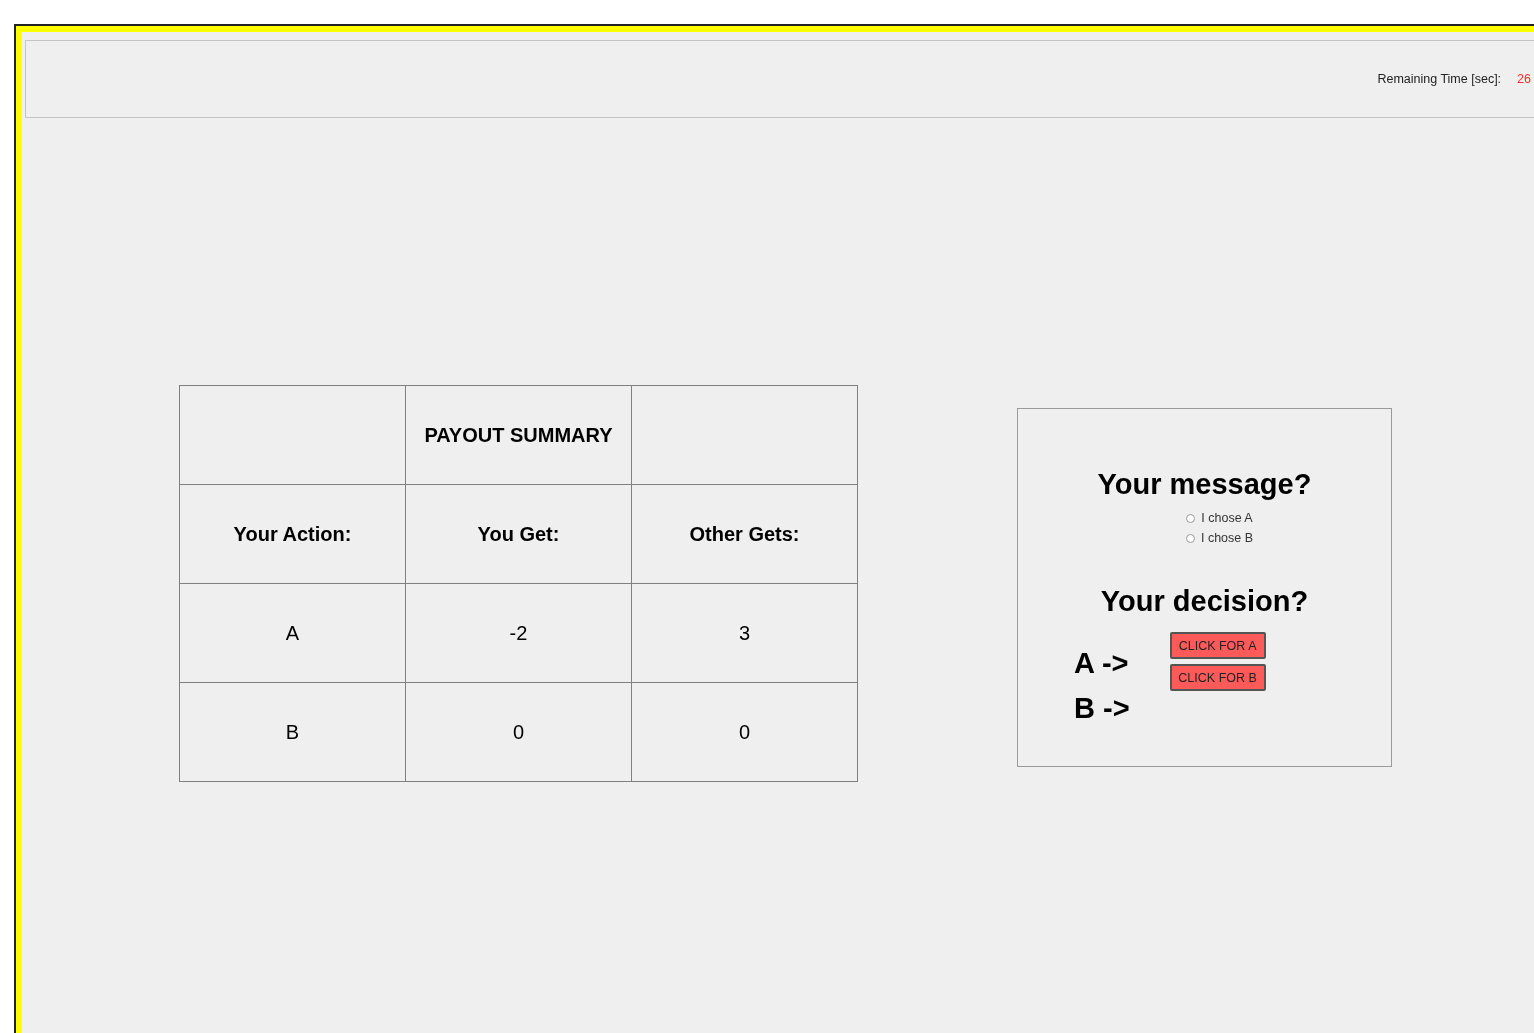  Describe the element at coordinates (518, 435) in the screenshot. I see `table-title: PAYOUT SUMMARY` at that location.